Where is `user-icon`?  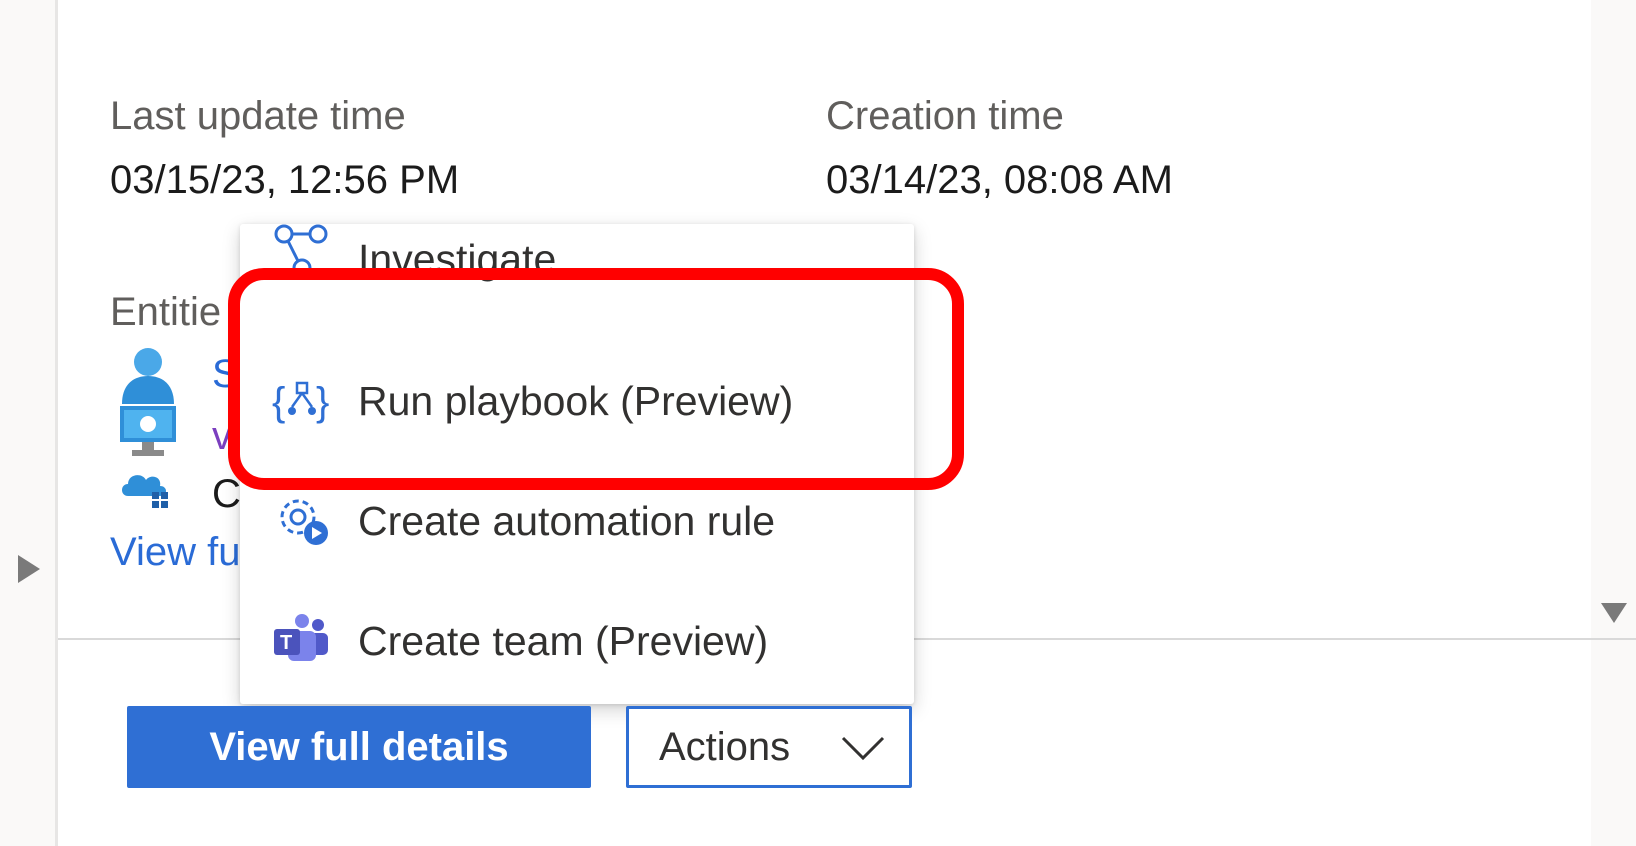 user-icon is located at coordinates (148, 376).